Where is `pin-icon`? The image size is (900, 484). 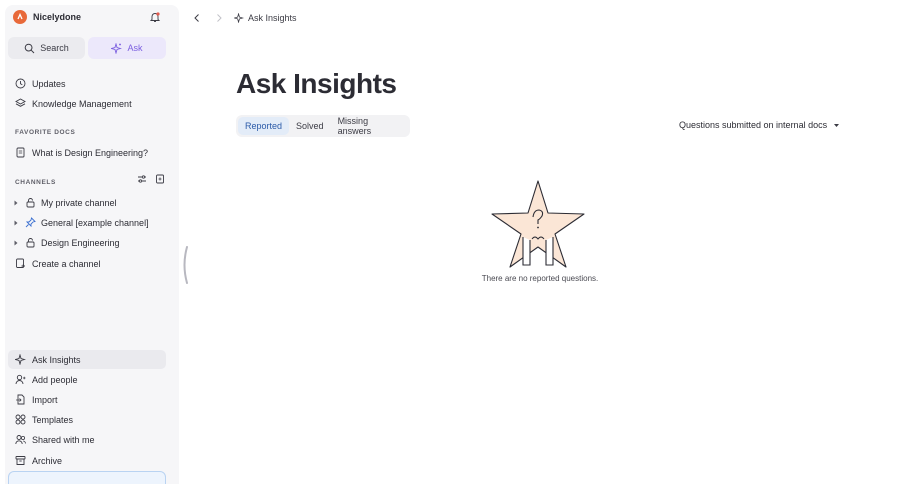
pin-icon is located at coordinates (30, 222).